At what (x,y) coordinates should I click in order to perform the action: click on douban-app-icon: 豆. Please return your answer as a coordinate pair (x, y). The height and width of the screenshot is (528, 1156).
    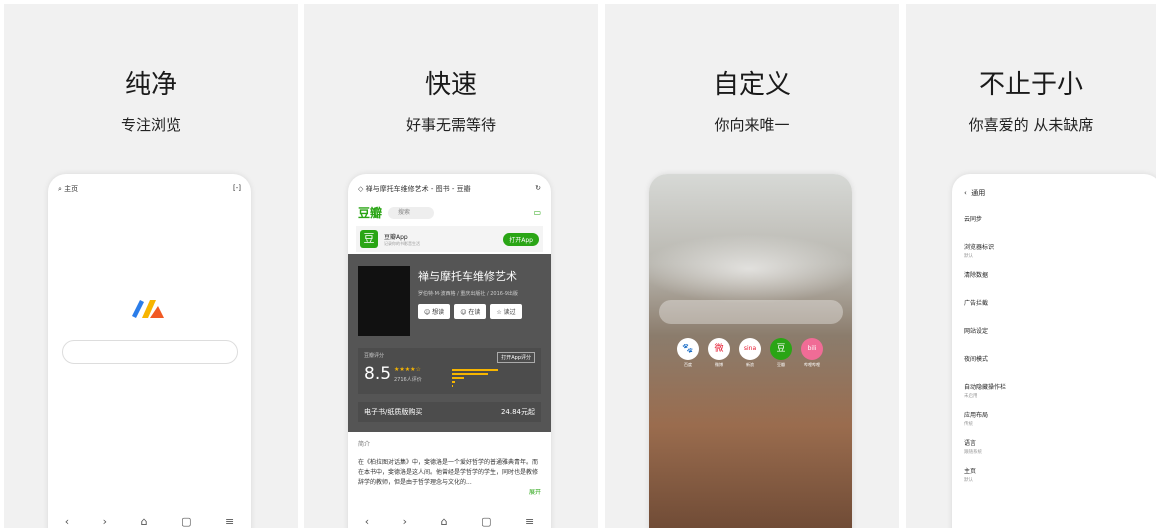
    Looking at the image, I should click on (369, 239).